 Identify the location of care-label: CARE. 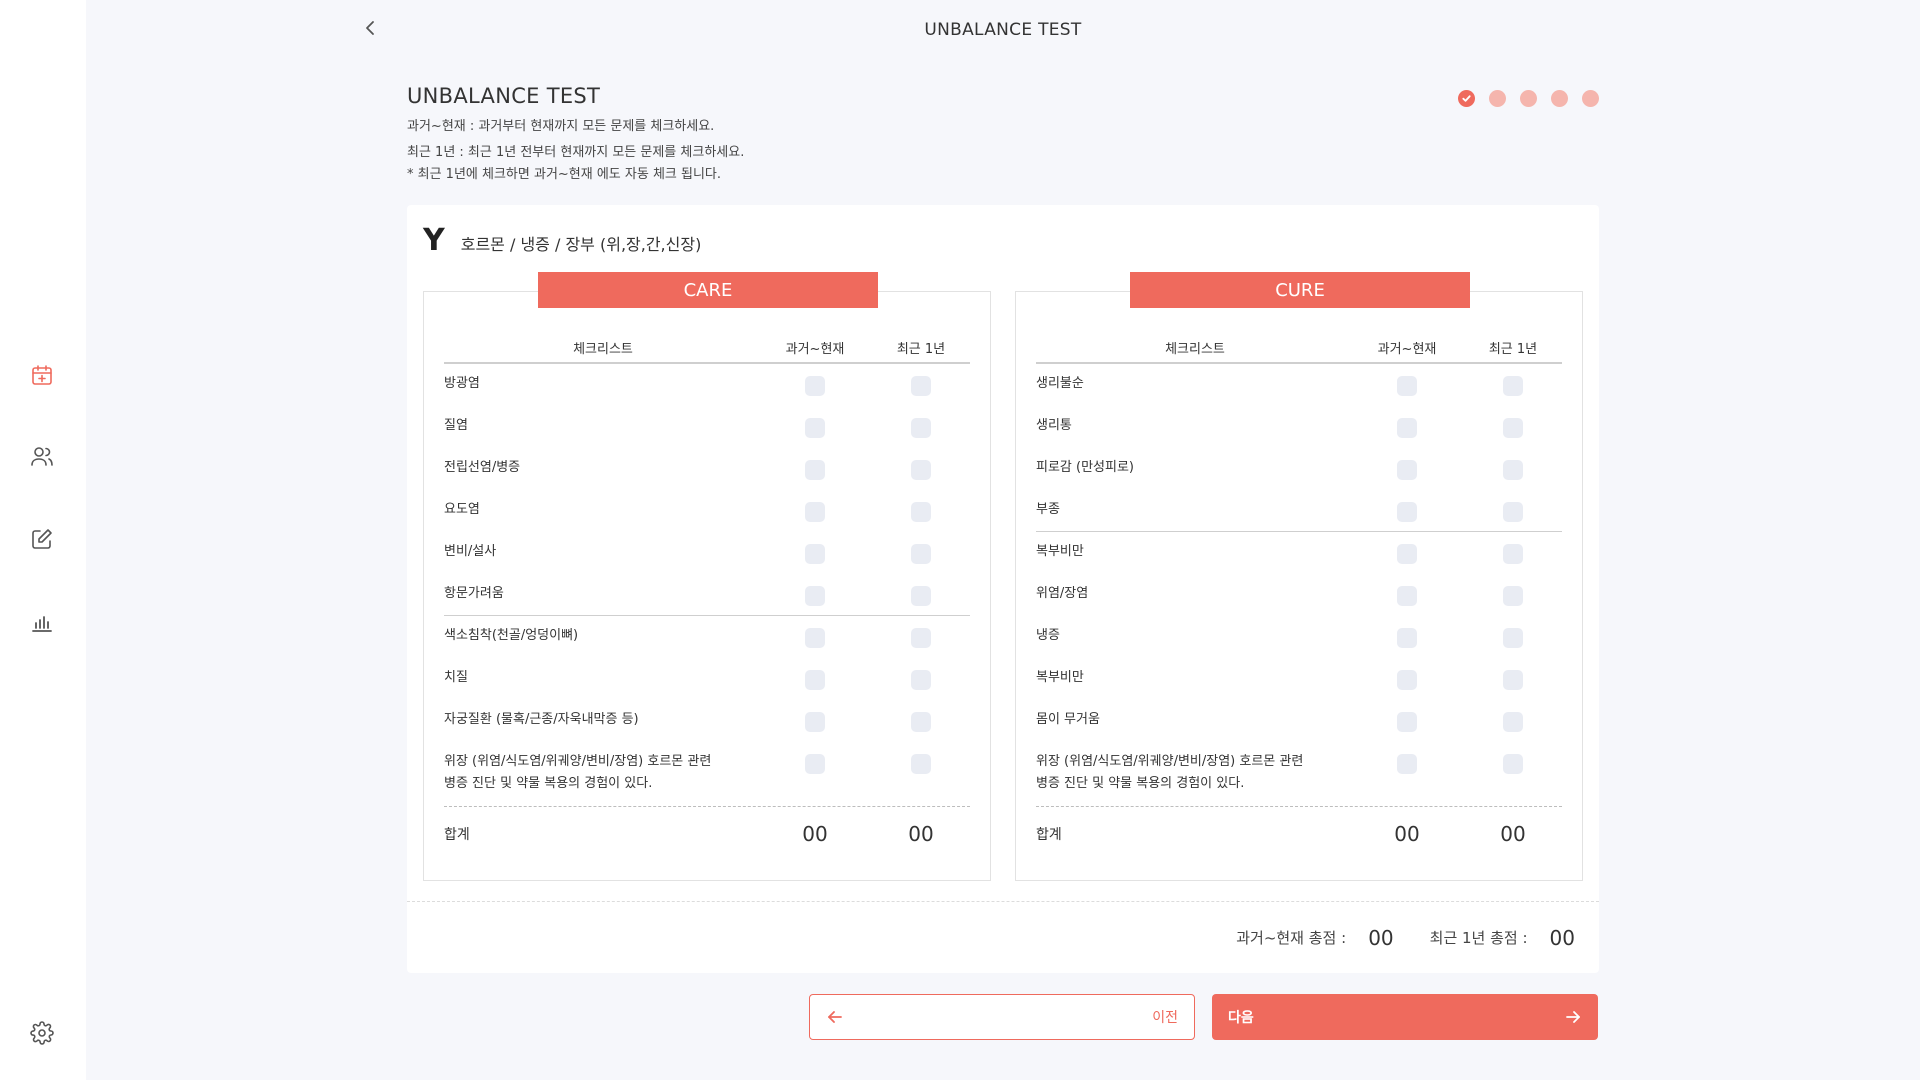
(708, 290).